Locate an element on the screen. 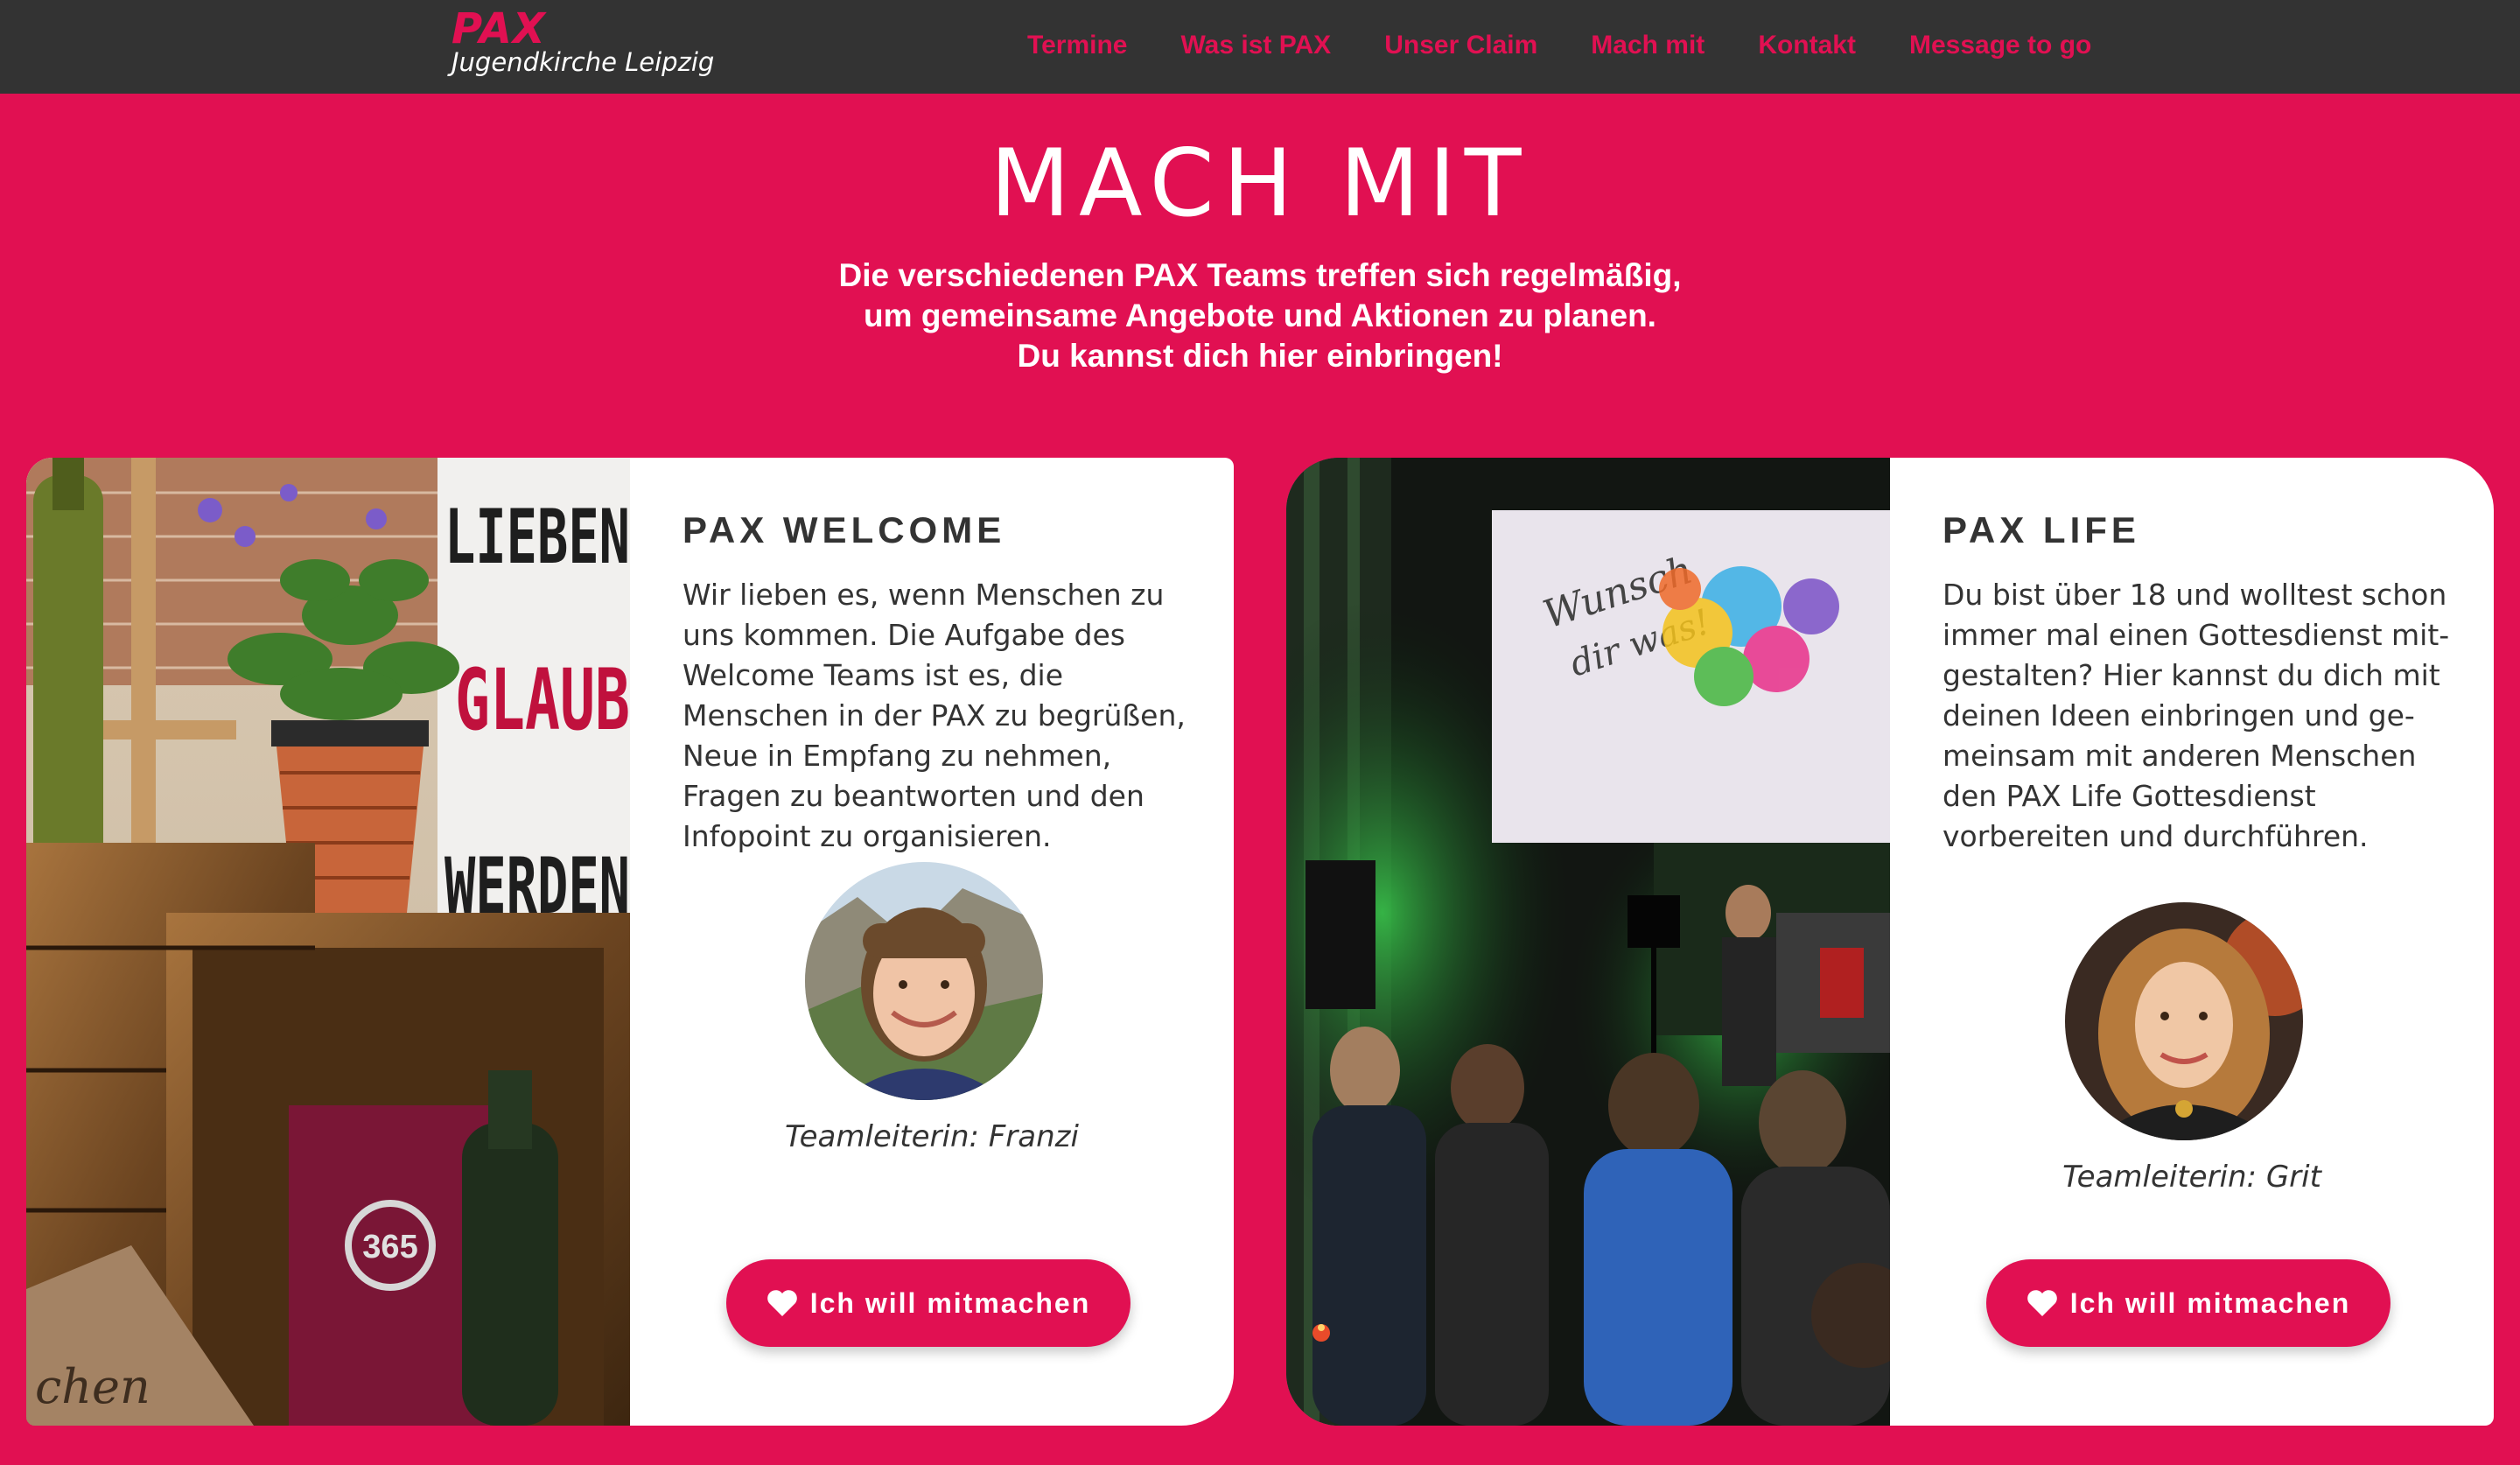 The width and height of the screenshot is (2520, 1465). box-number: 365 is located at coordinates (389, 1247).